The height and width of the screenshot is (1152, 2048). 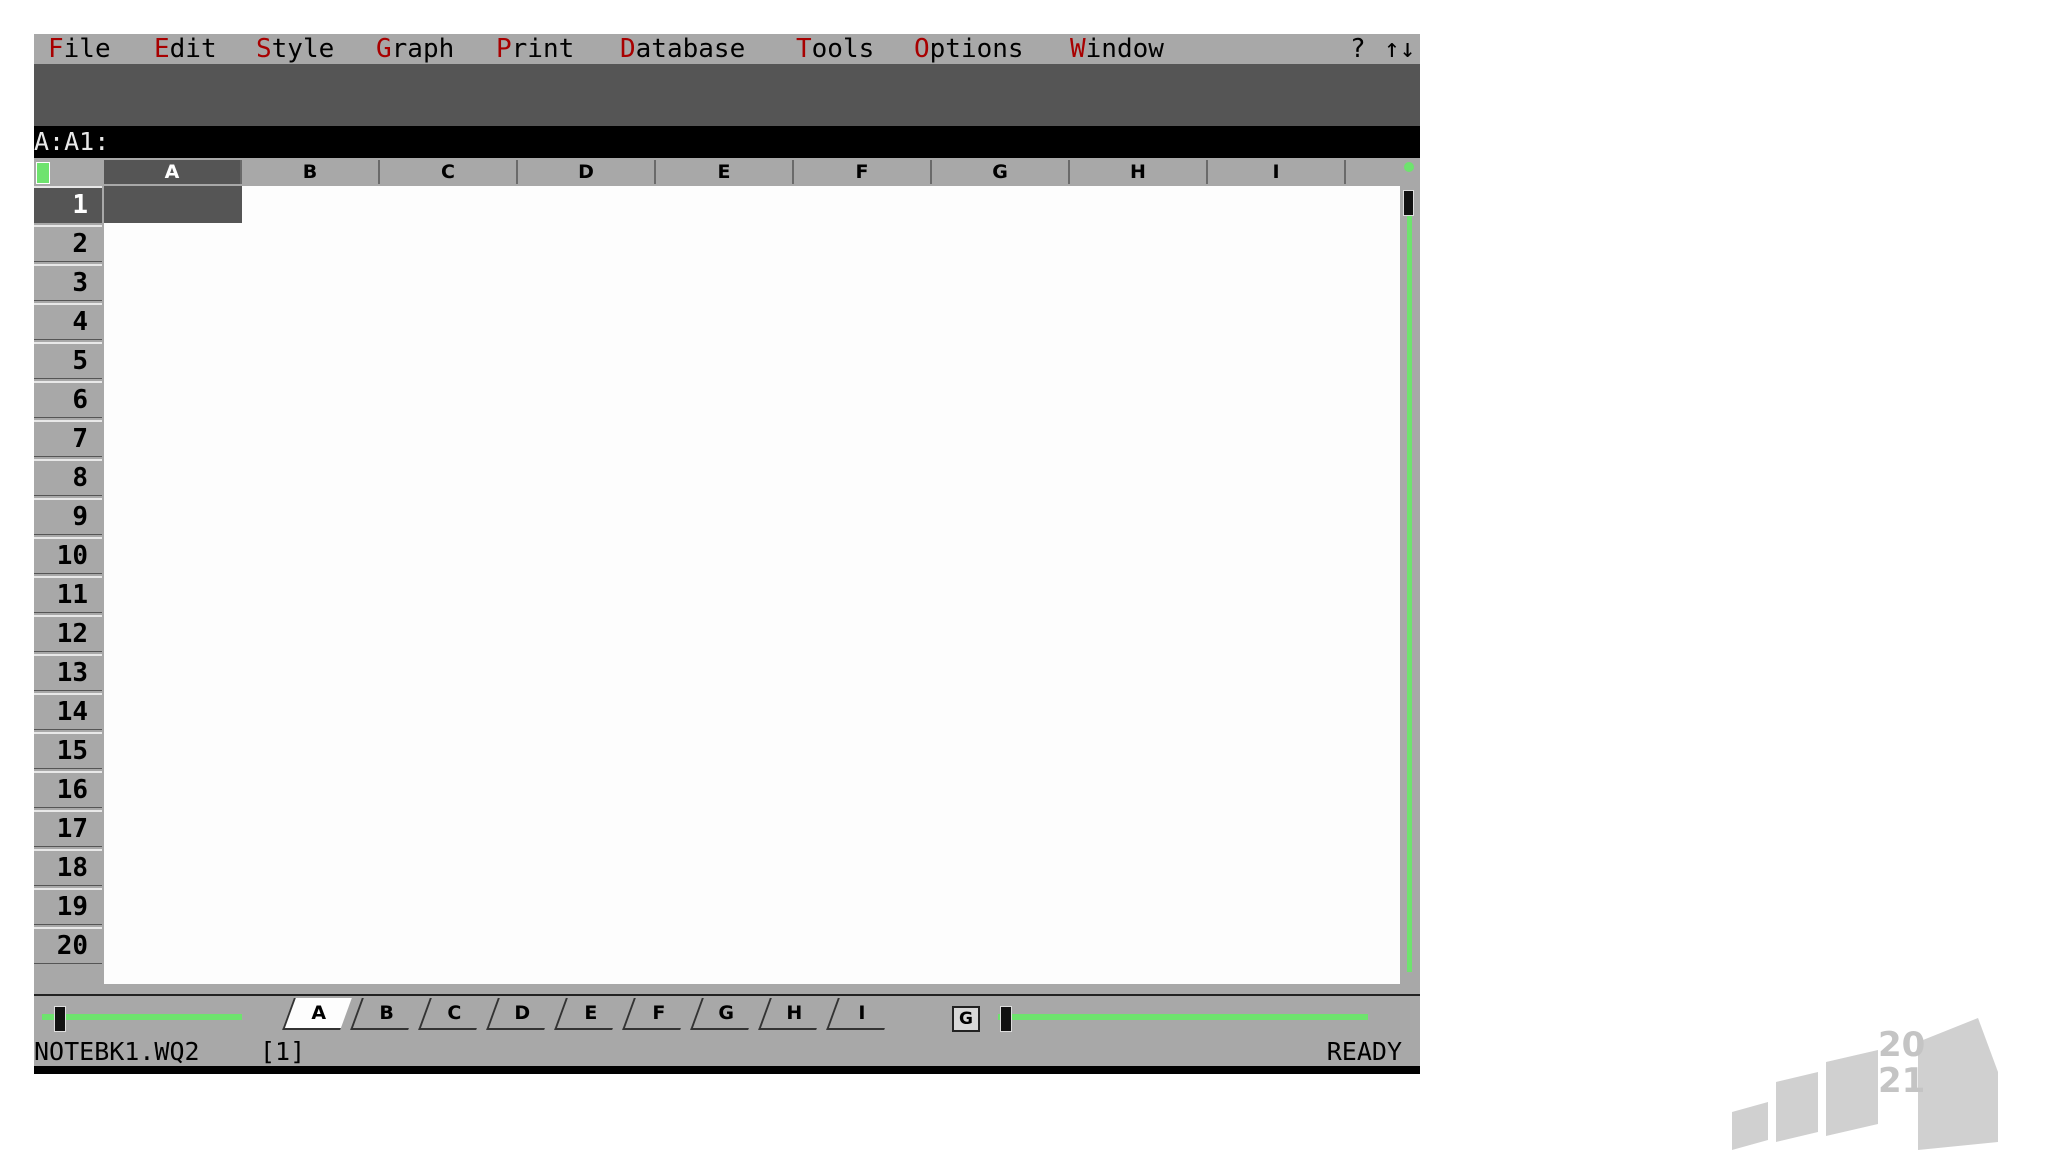 What do you see at coordinates (1399, 49) in the screenshot?
I see `resize-arrows-icon: ↑↓` at bounding box center [1399, 49].